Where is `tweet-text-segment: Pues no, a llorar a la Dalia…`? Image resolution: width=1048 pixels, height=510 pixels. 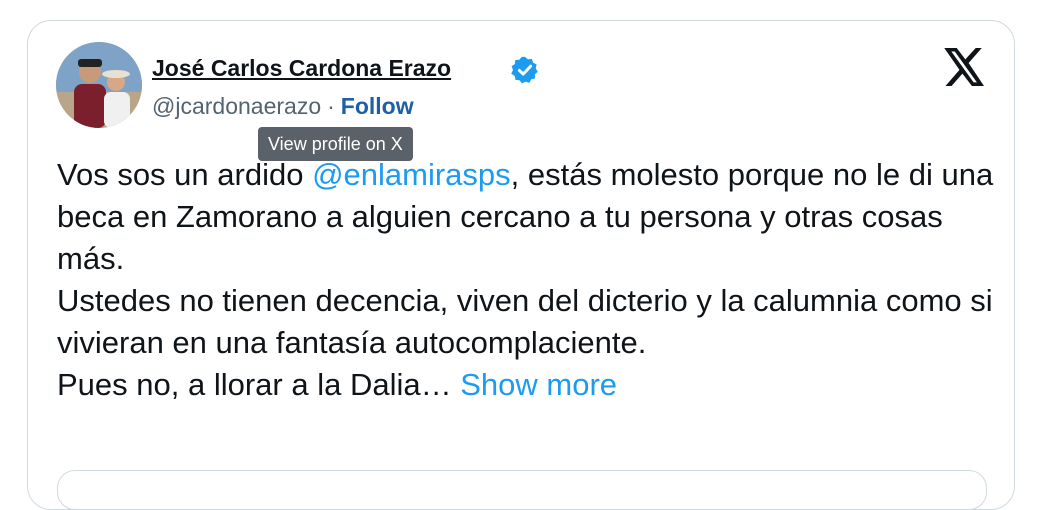
tweet-text-segment: Pues no, a llorar a la Dalia… is located at coordinates (254, 384).